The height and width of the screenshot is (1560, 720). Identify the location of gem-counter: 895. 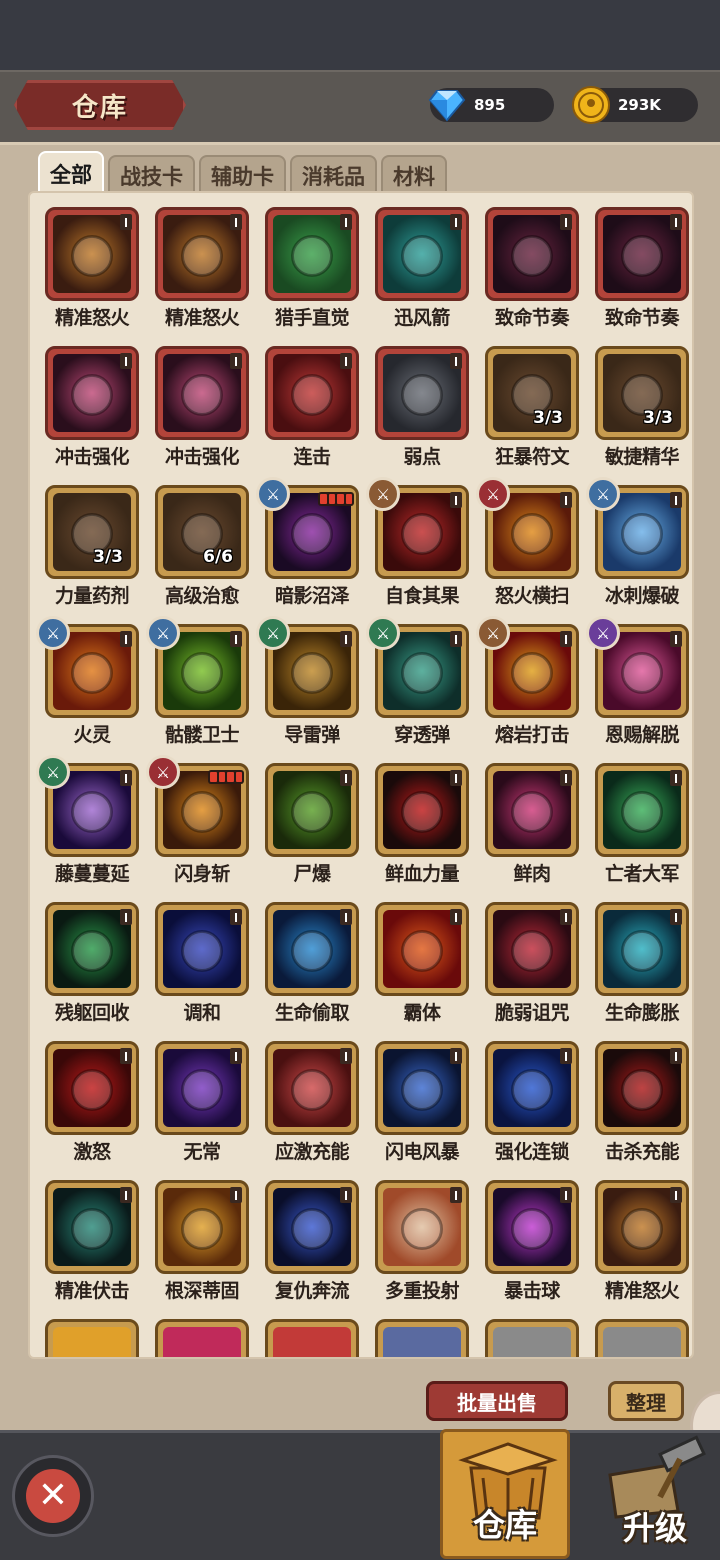
(491, 105).